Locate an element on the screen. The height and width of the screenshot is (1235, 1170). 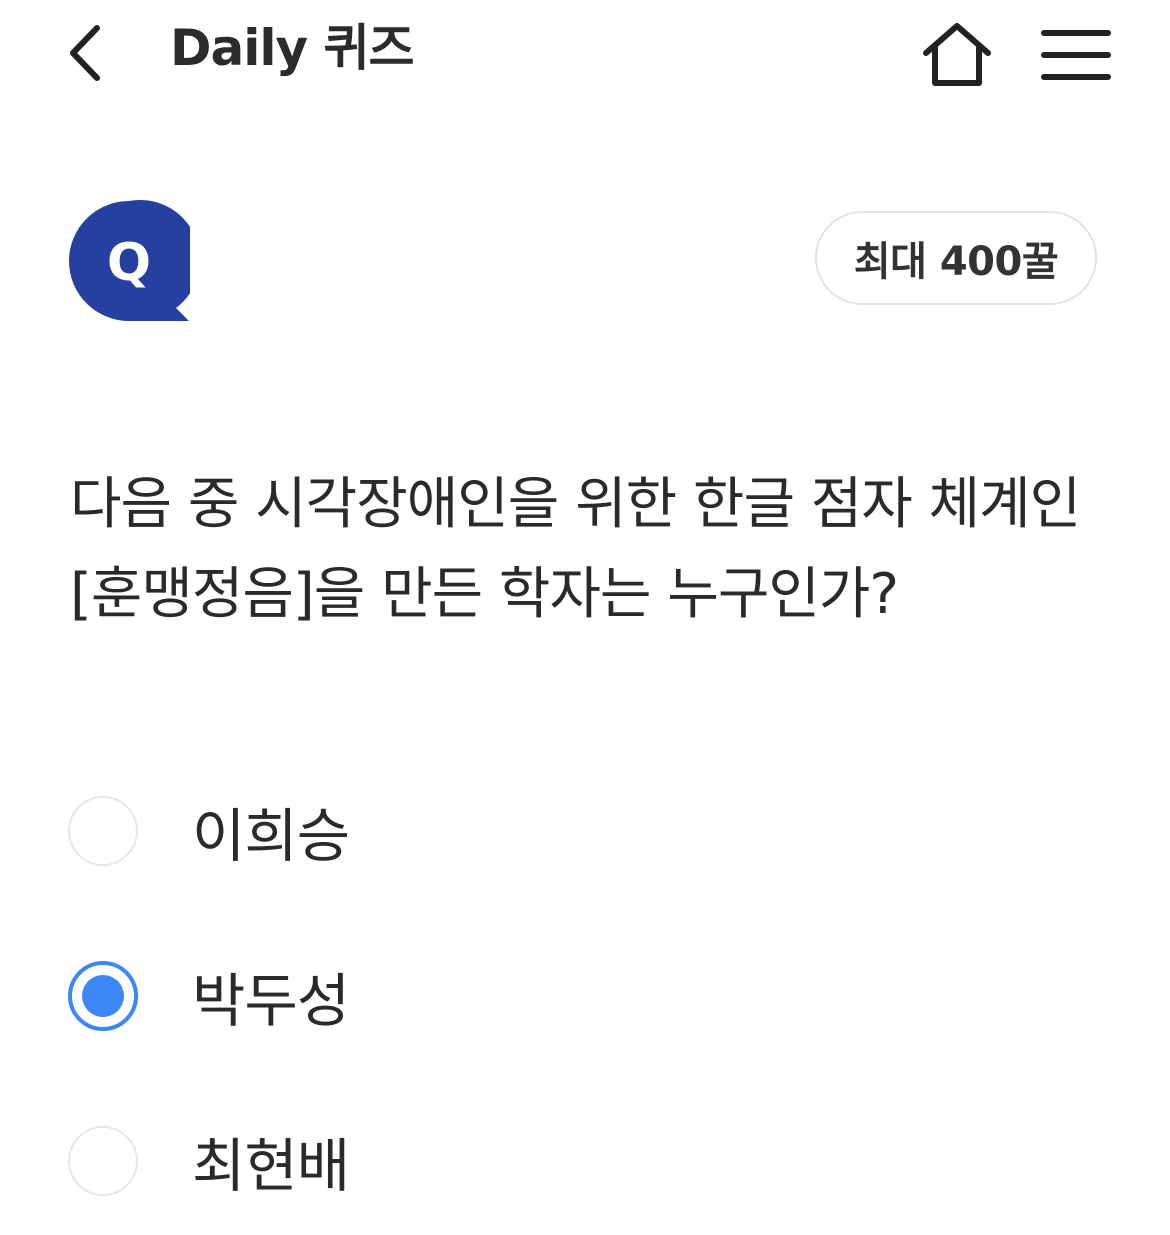
question-badge-label: Q is located at coordinates (129, 263).